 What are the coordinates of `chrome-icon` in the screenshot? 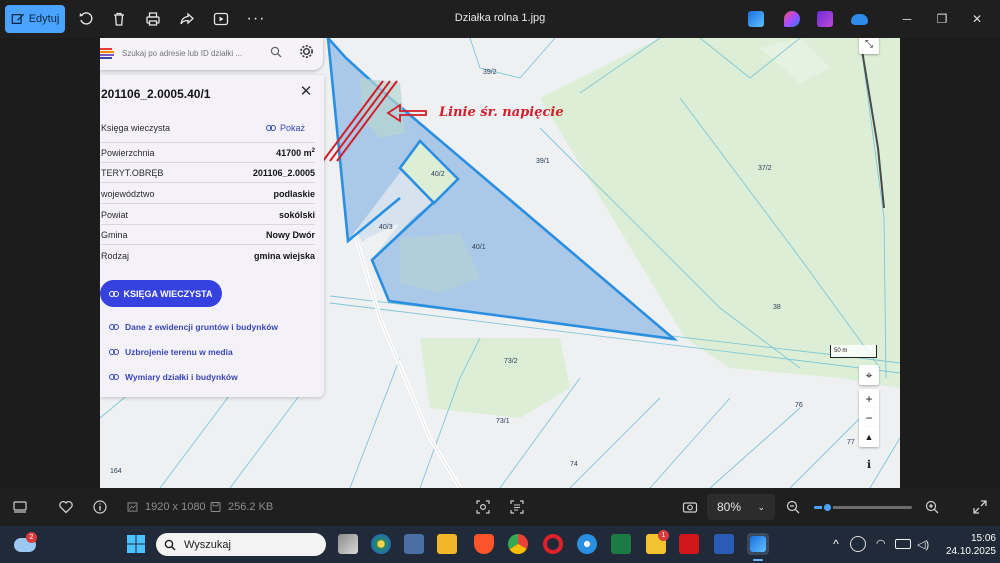 It's located at (518, 544).